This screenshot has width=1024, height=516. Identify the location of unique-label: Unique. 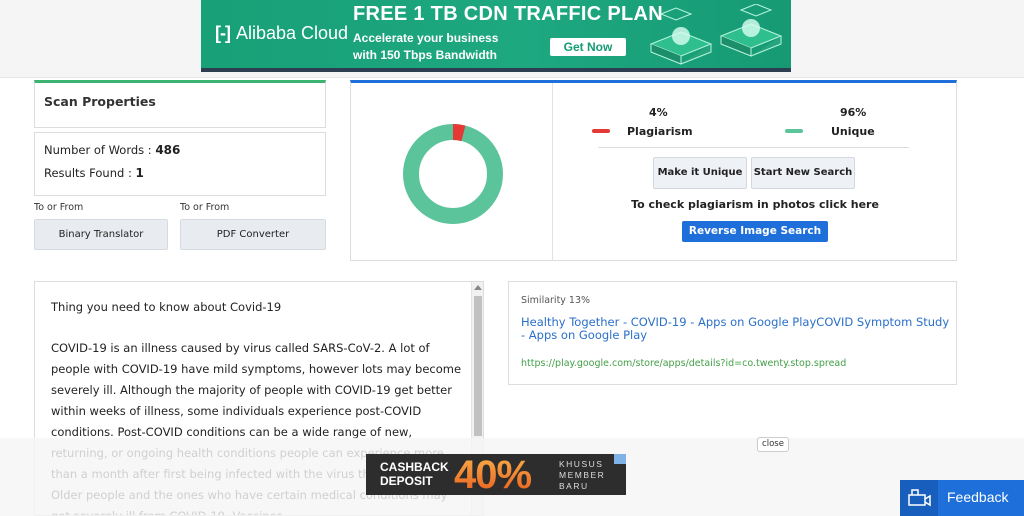
(853, 131).